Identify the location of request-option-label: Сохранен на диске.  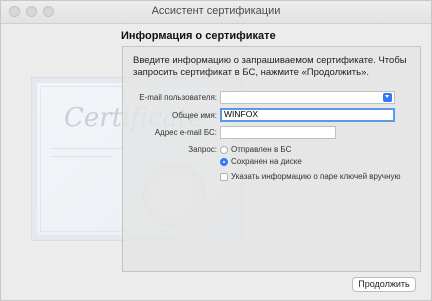
(266, 161).